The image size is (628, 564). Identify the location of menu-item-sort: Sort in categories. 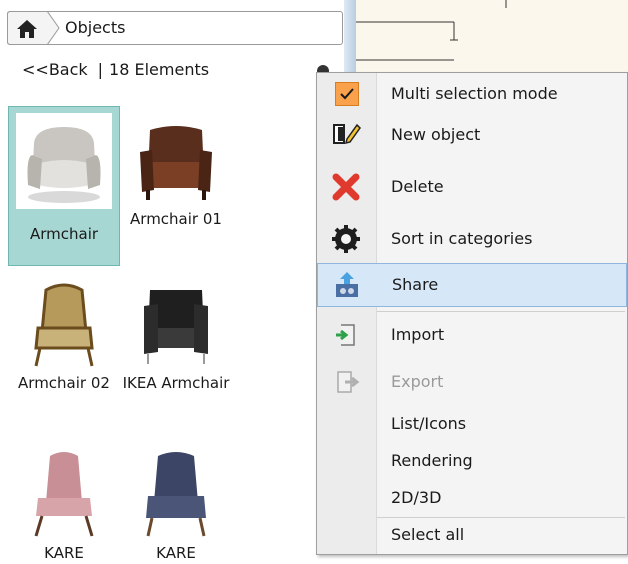
(472, 239).